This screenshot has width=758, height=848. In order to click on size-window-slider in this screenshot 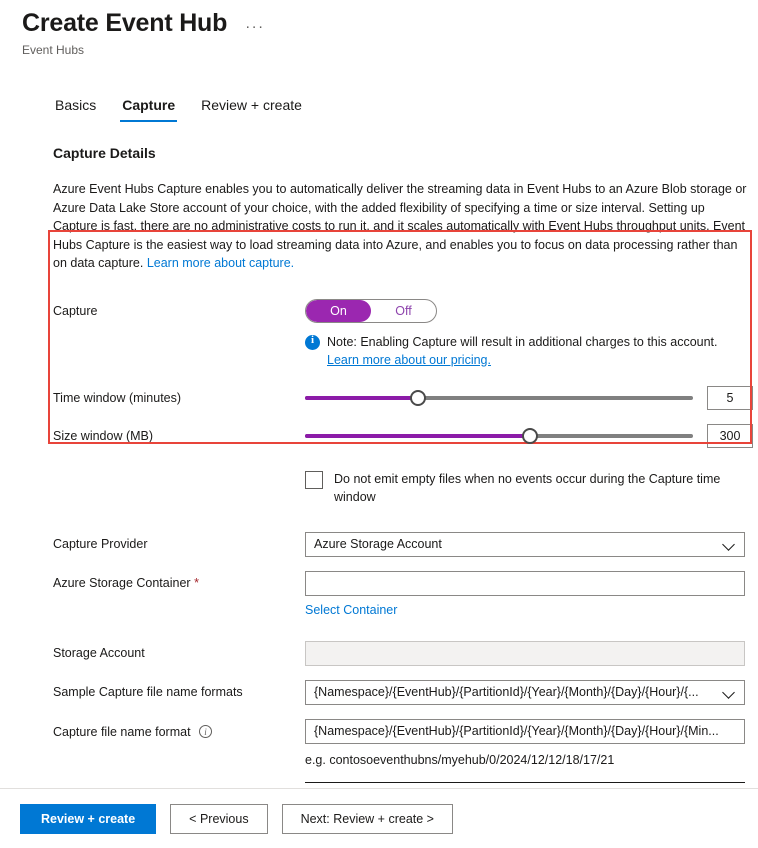, I will do `click(499, 436)`.